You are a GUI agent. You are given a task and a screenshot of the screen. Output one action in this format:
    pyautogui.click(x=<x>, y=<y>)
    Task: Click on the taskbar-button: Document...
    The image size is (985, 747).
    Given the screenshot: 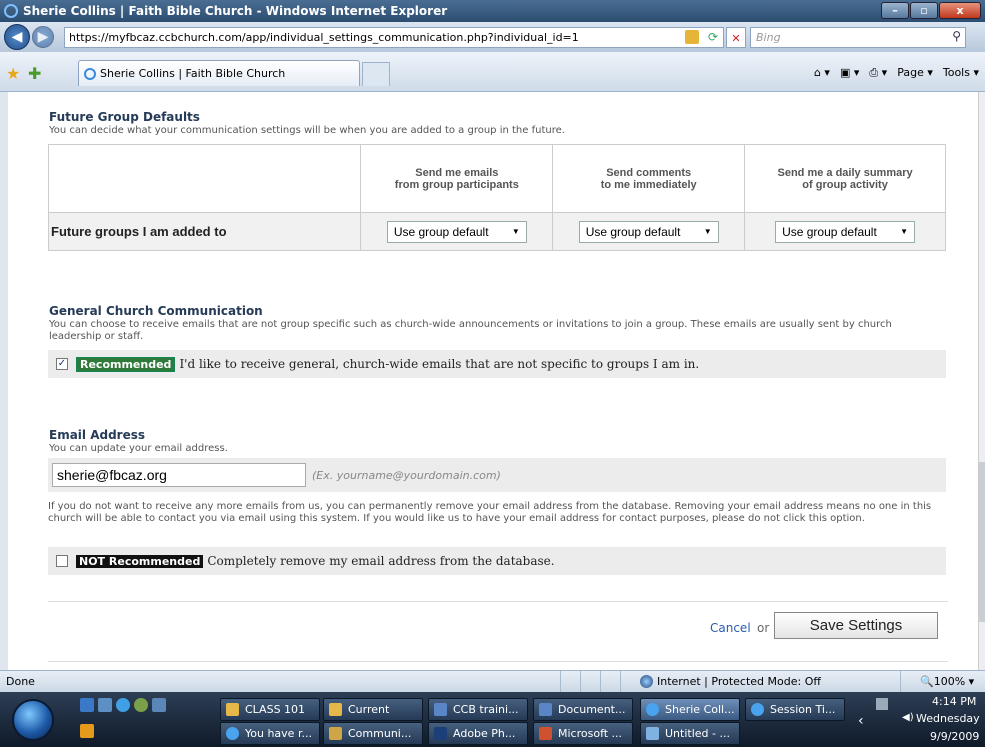 What is the action you would take?
    pyautogui.click(x=583, y=709)
    